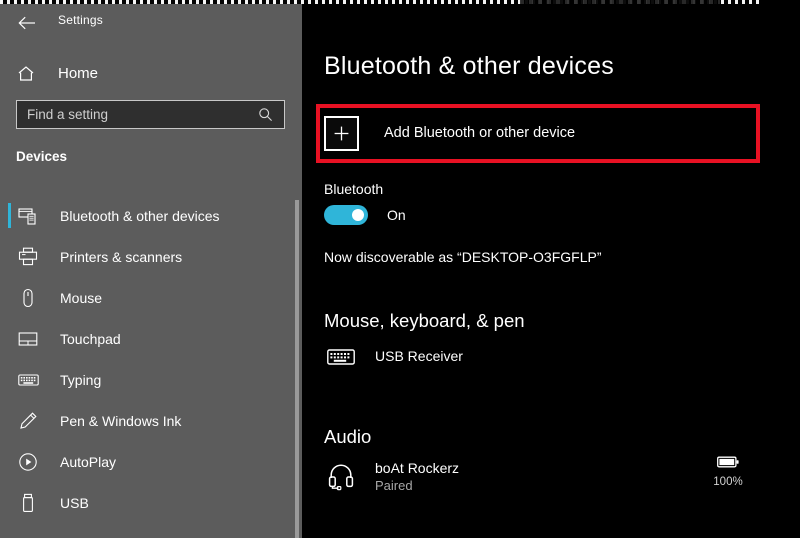 The height and width of the screenshot is (538, 800). What do you see at coordinates (150, 114) in the screenshot?
I see `search-input: Find a setting` at bounding box center [150, 114].